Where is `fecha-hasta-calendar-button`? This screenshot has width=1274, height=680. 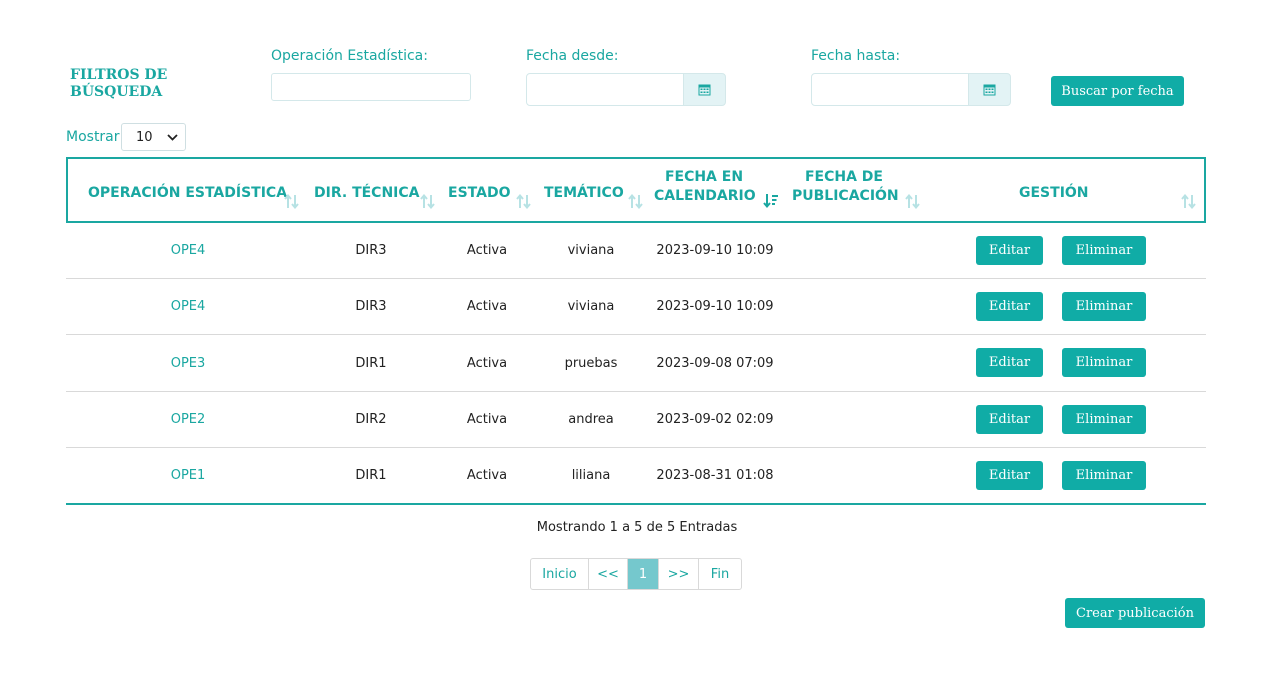
fecha-hasta-calendar-button is located at coordinates (989, 89).